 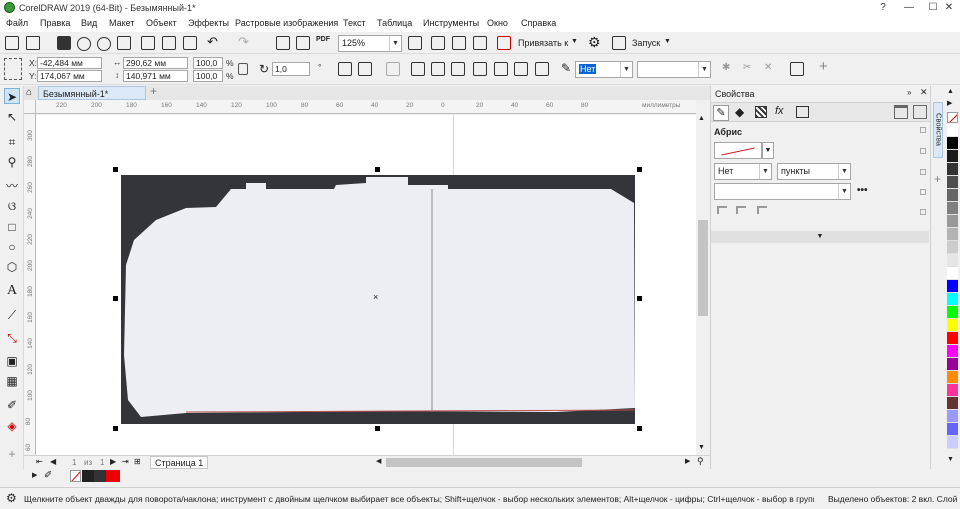 What do you see at coordinates (883, 8) in the screenshot?
I see `help-button: ?` at bounding box center [883, 8].